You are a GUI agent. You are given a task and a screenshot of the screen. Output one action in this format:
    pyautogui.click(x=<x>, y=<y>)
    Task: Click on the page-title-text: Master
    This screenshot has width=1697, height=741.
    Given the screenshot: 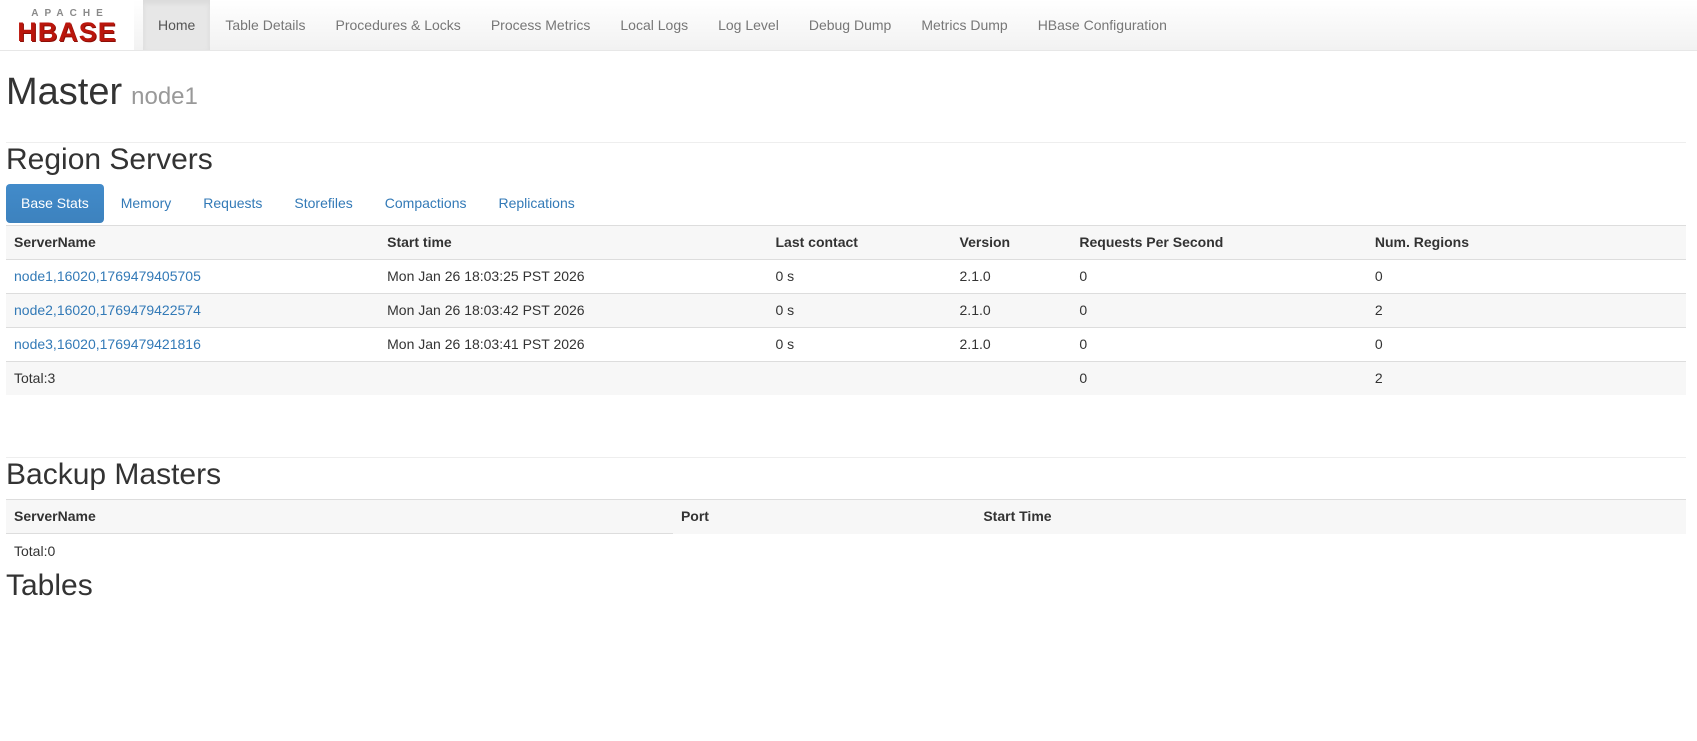 What is the action you would take?
    pyautogui.click(x=64, y=92)
    